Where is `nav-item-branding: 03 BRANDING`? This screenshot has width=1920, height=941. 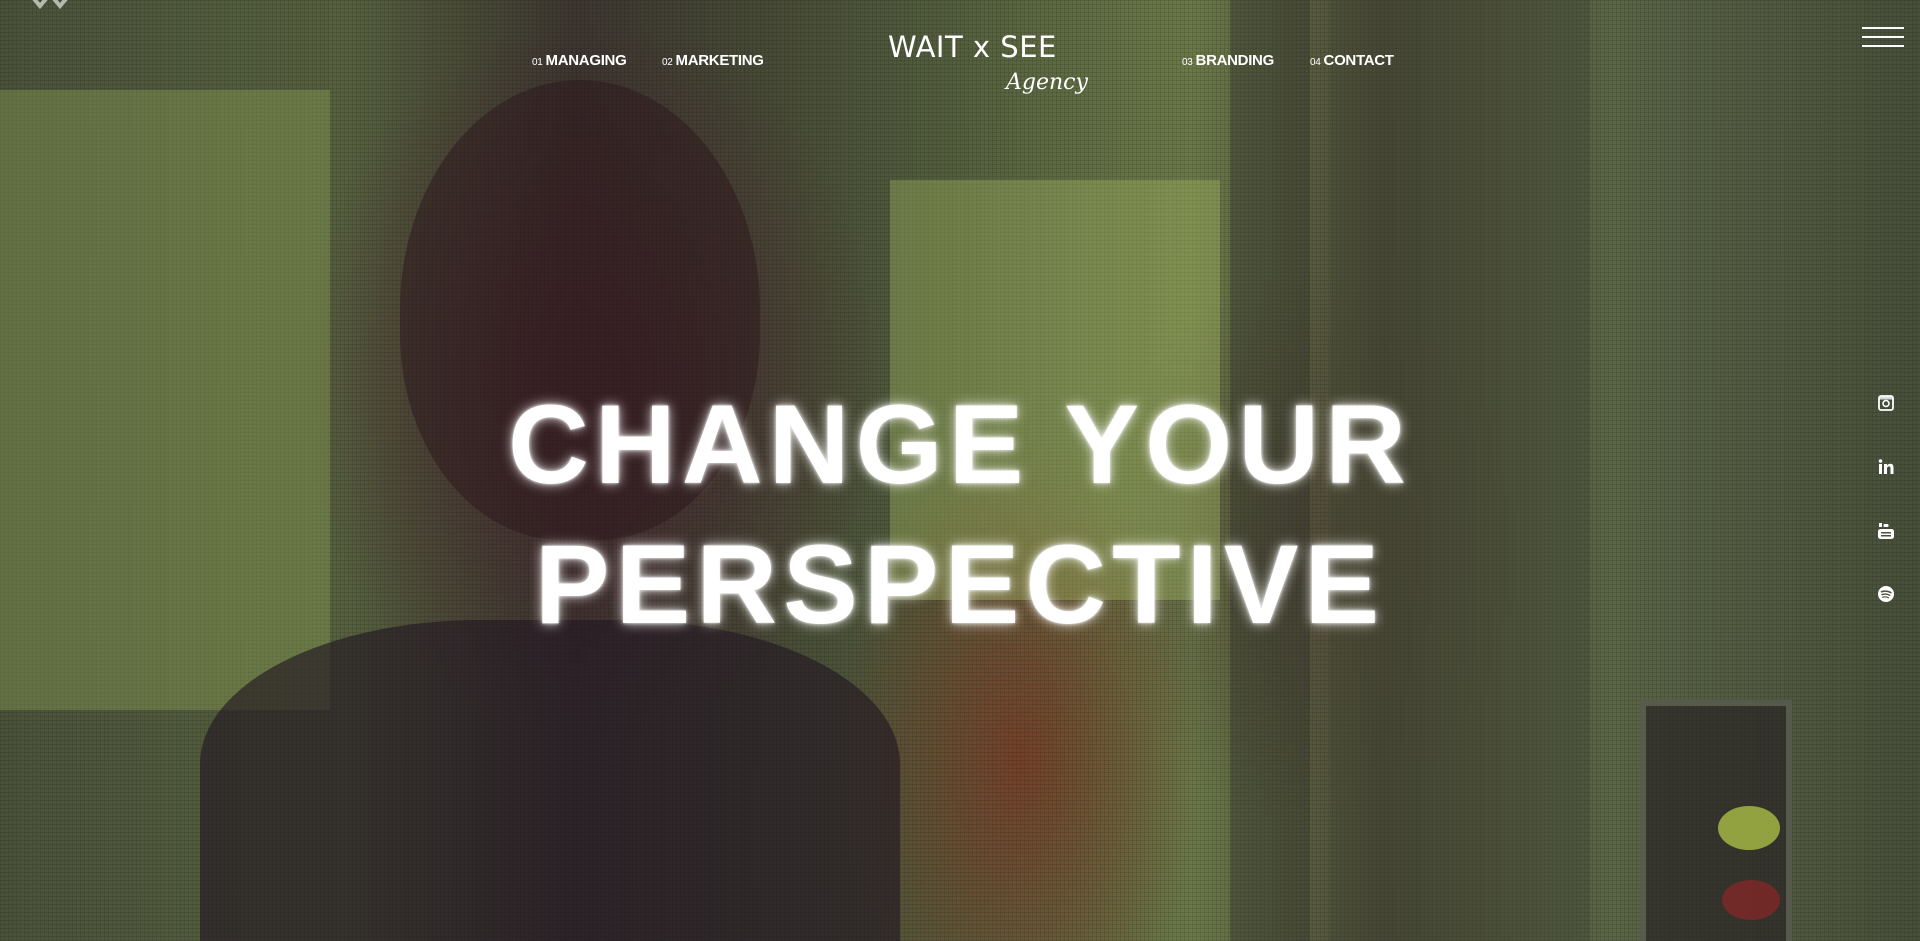 nav-item-branding: 03 BRANDING is located at coordinates (1228, 60).